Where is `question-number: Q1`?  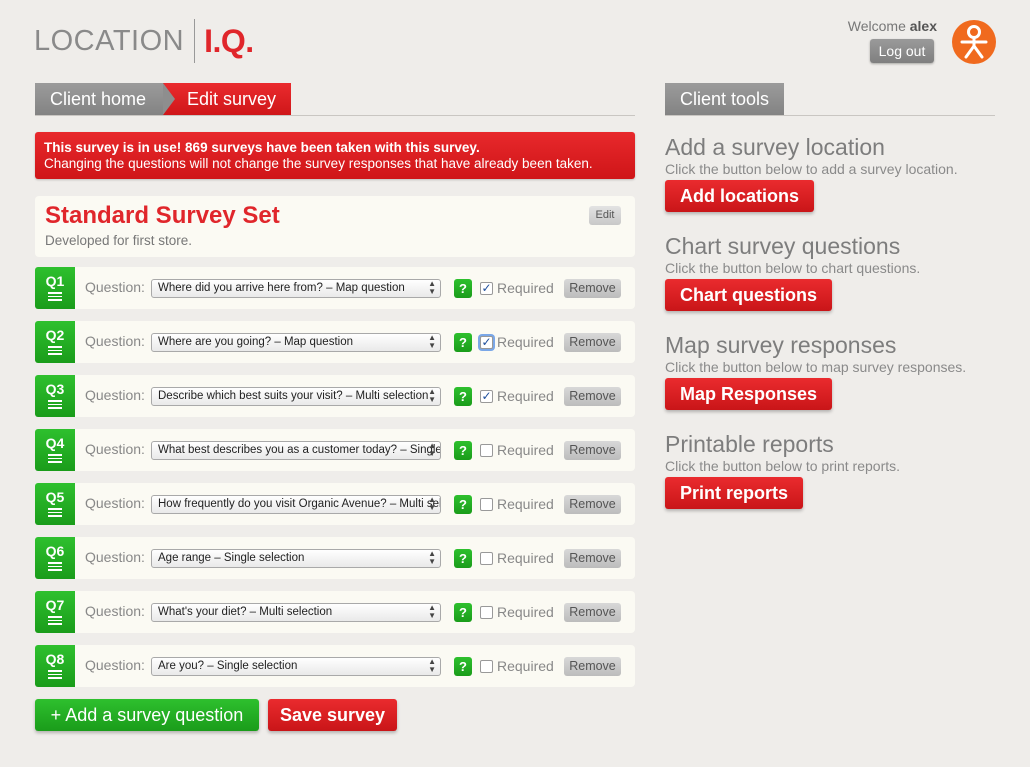 question-number: Q1 is located at coordinates (55, 281).